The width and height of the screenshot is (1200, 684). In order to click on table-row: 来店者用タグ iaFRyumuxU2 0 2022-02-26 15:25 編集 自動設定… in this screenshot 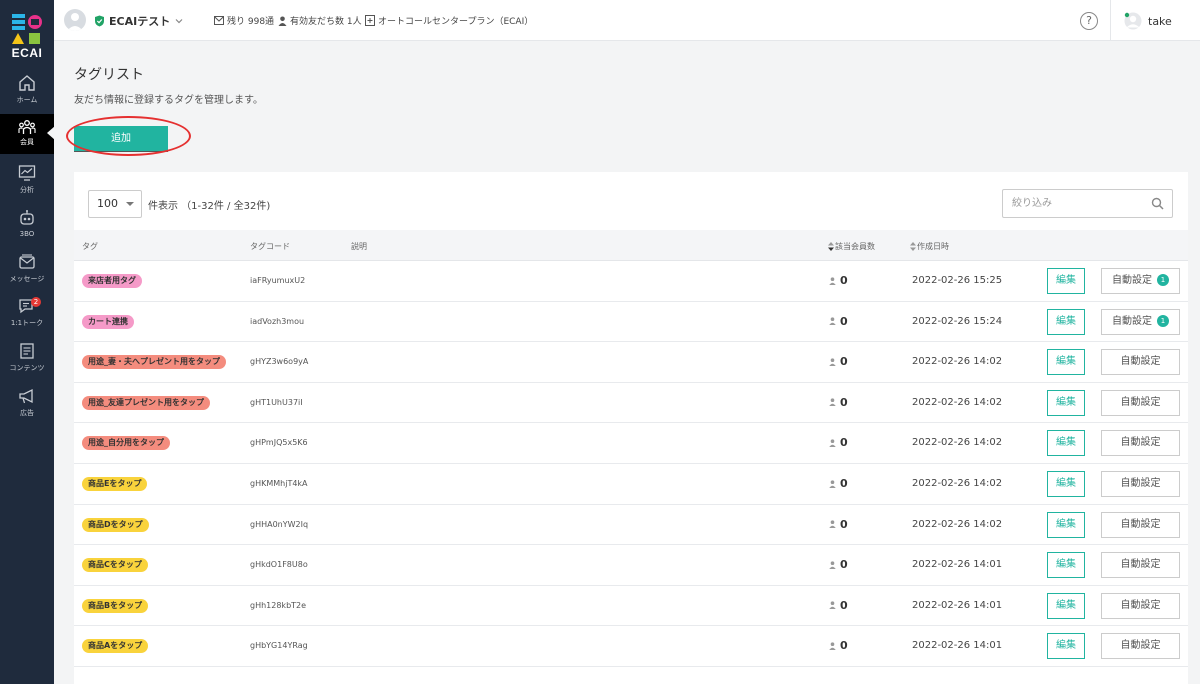, I will do `click(631, 281)`.